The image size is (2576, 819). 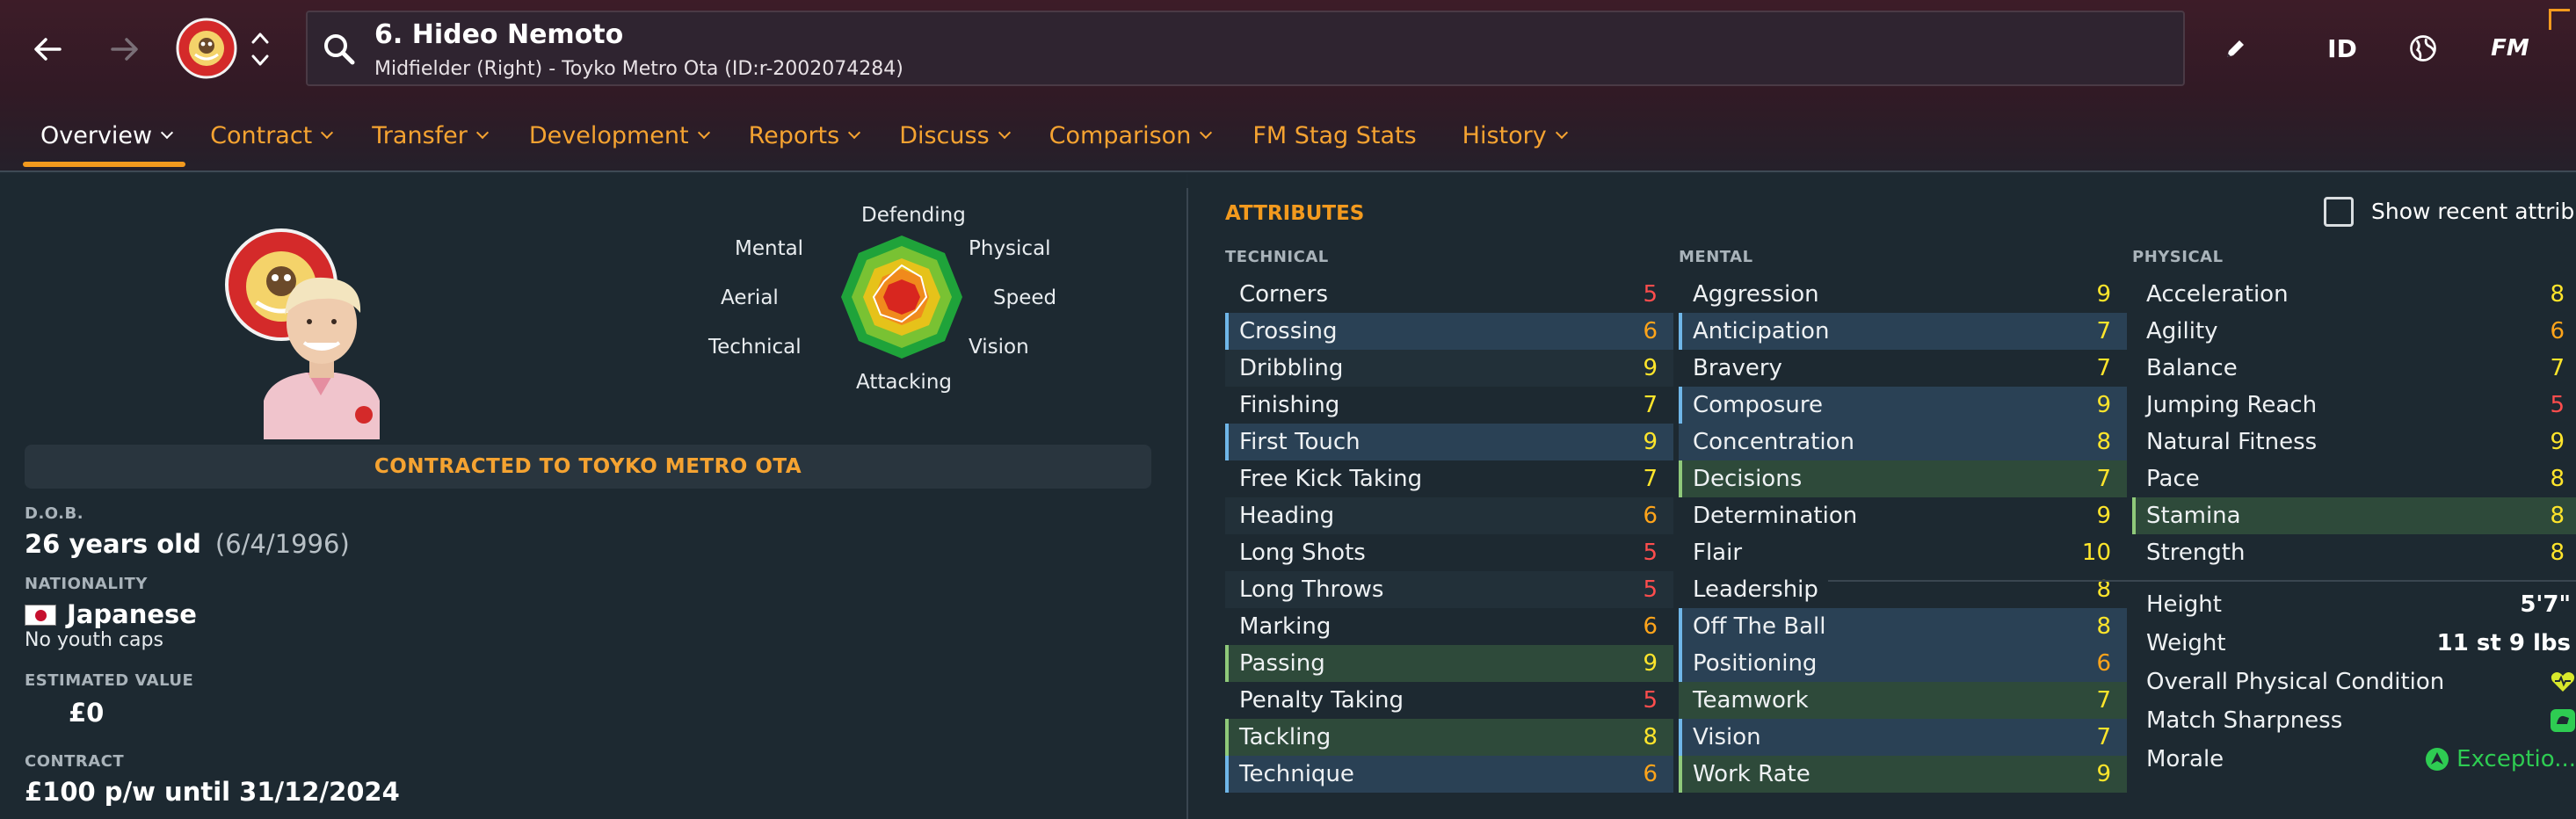 What do you see at coordinates (2354, 294) in the screenshot?
I see `attribute-row-acceleration: Acceleration 8` at bounding box center [2354, 294].